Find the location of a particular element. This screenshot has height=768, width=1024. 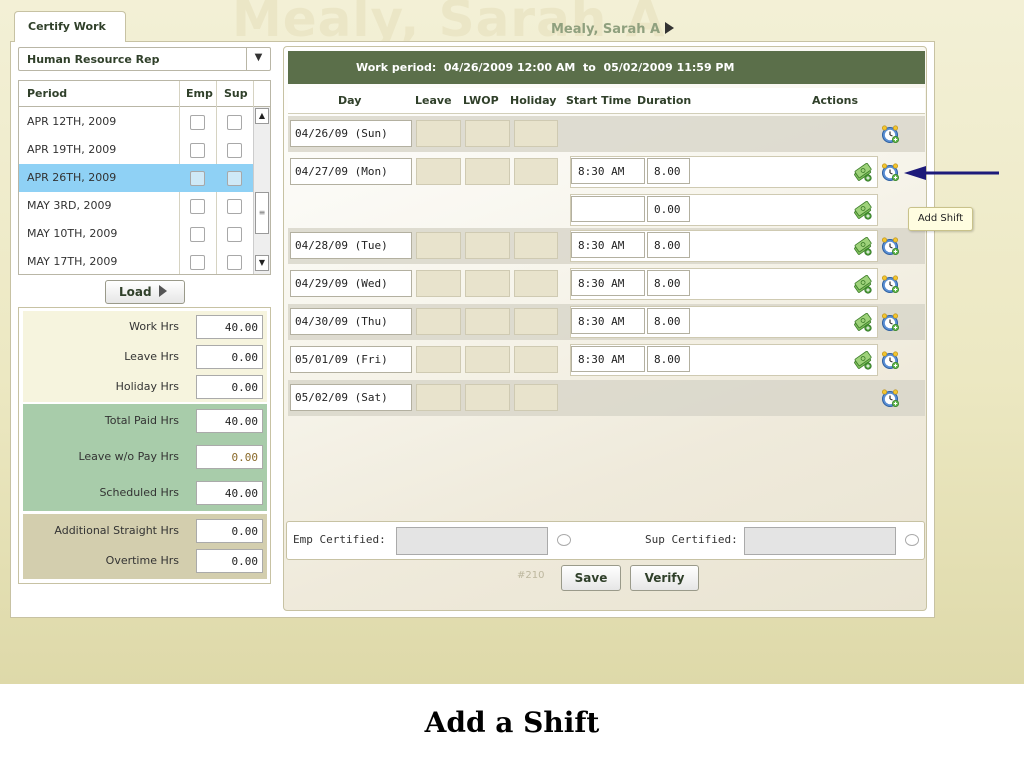

role-select: Human Resource Rep ▼ is located at coordinates (144, 59).